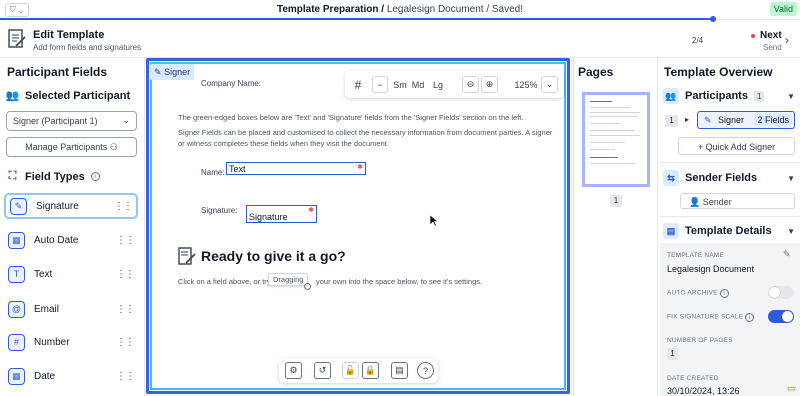 This screenshot has width=800, height=396. I want to click on undo-icon: ↺, so click(322, 370).